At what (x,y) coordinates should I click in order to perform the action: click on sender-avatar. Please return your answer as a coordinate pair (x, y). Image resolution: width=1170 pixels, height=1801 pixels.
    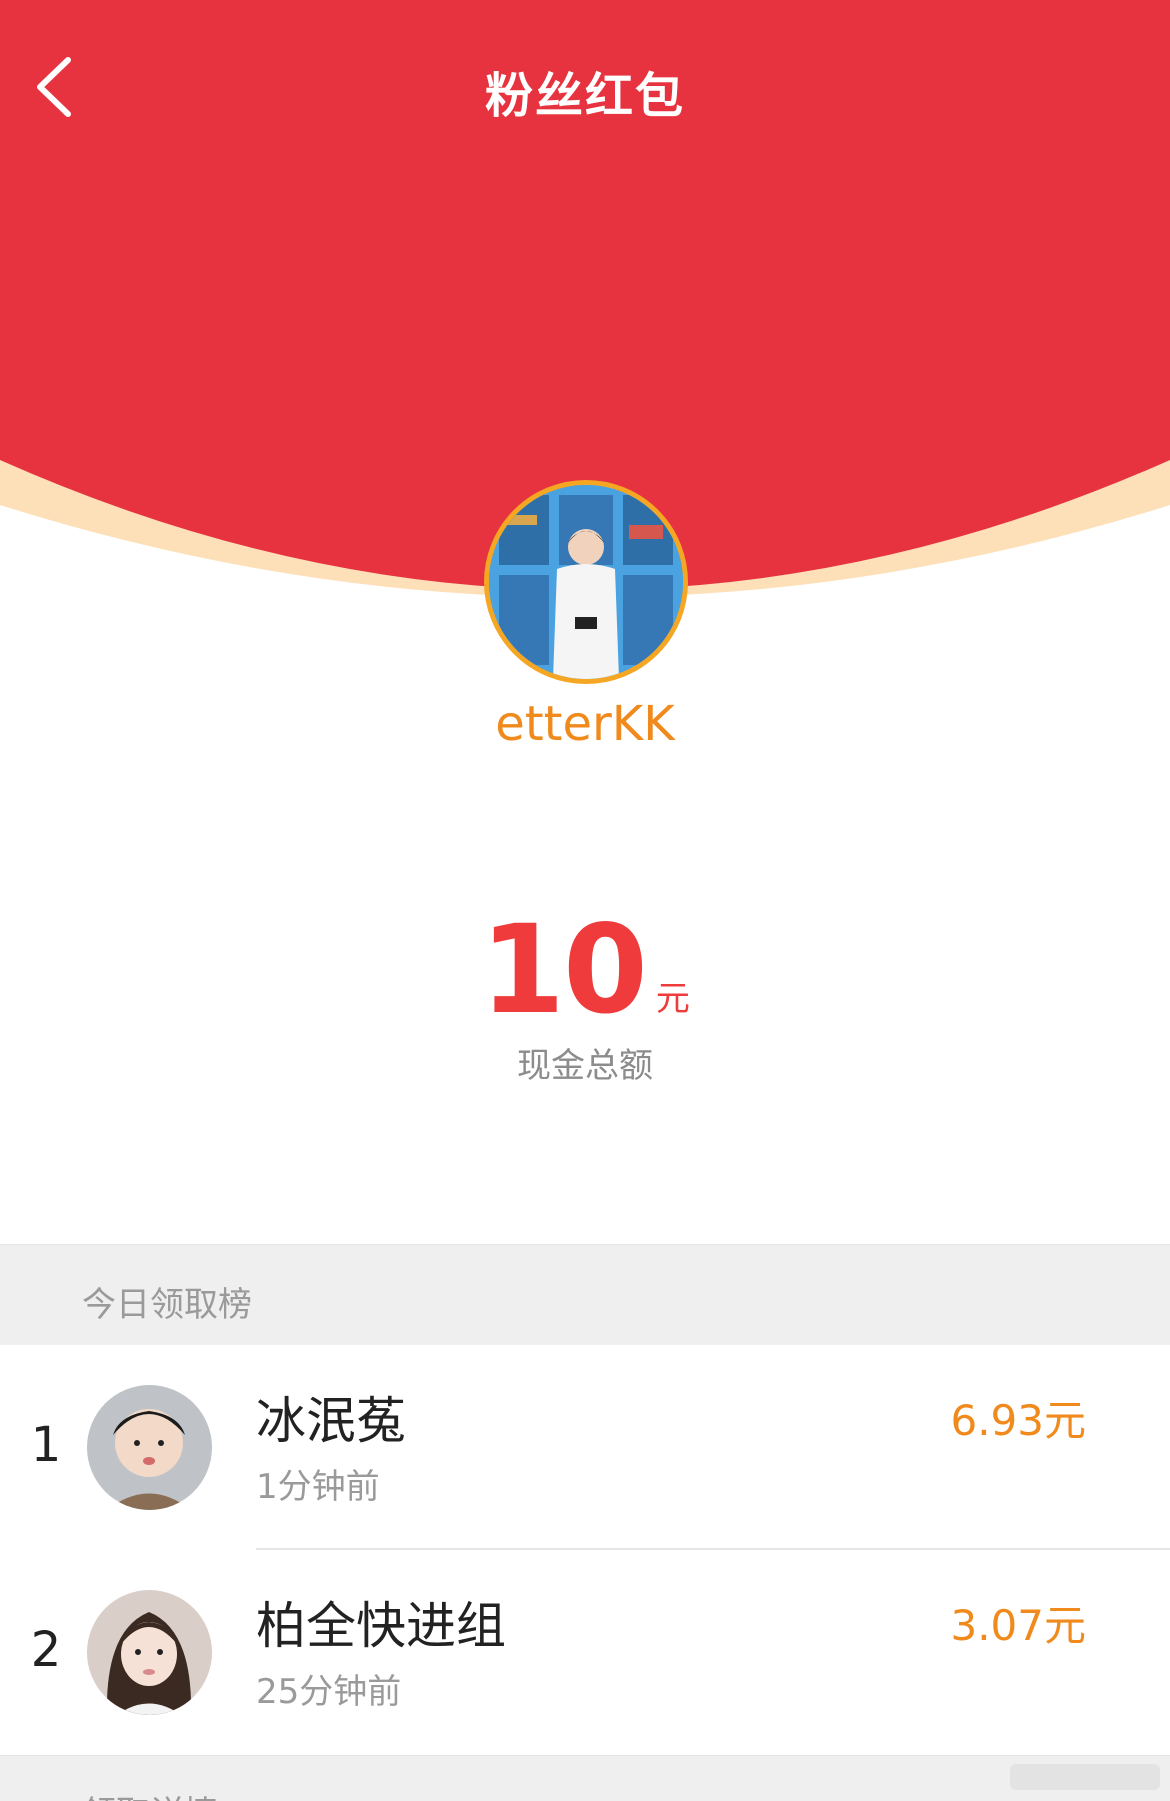
    Looking at the image, I should click on (586, 582).